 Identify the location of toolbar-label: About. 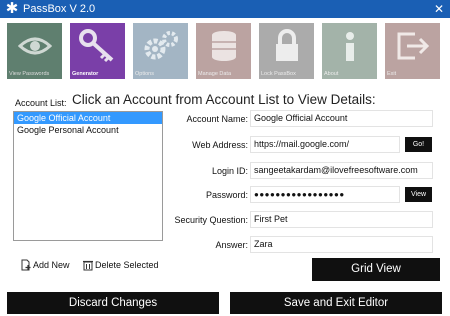
(331, 74).